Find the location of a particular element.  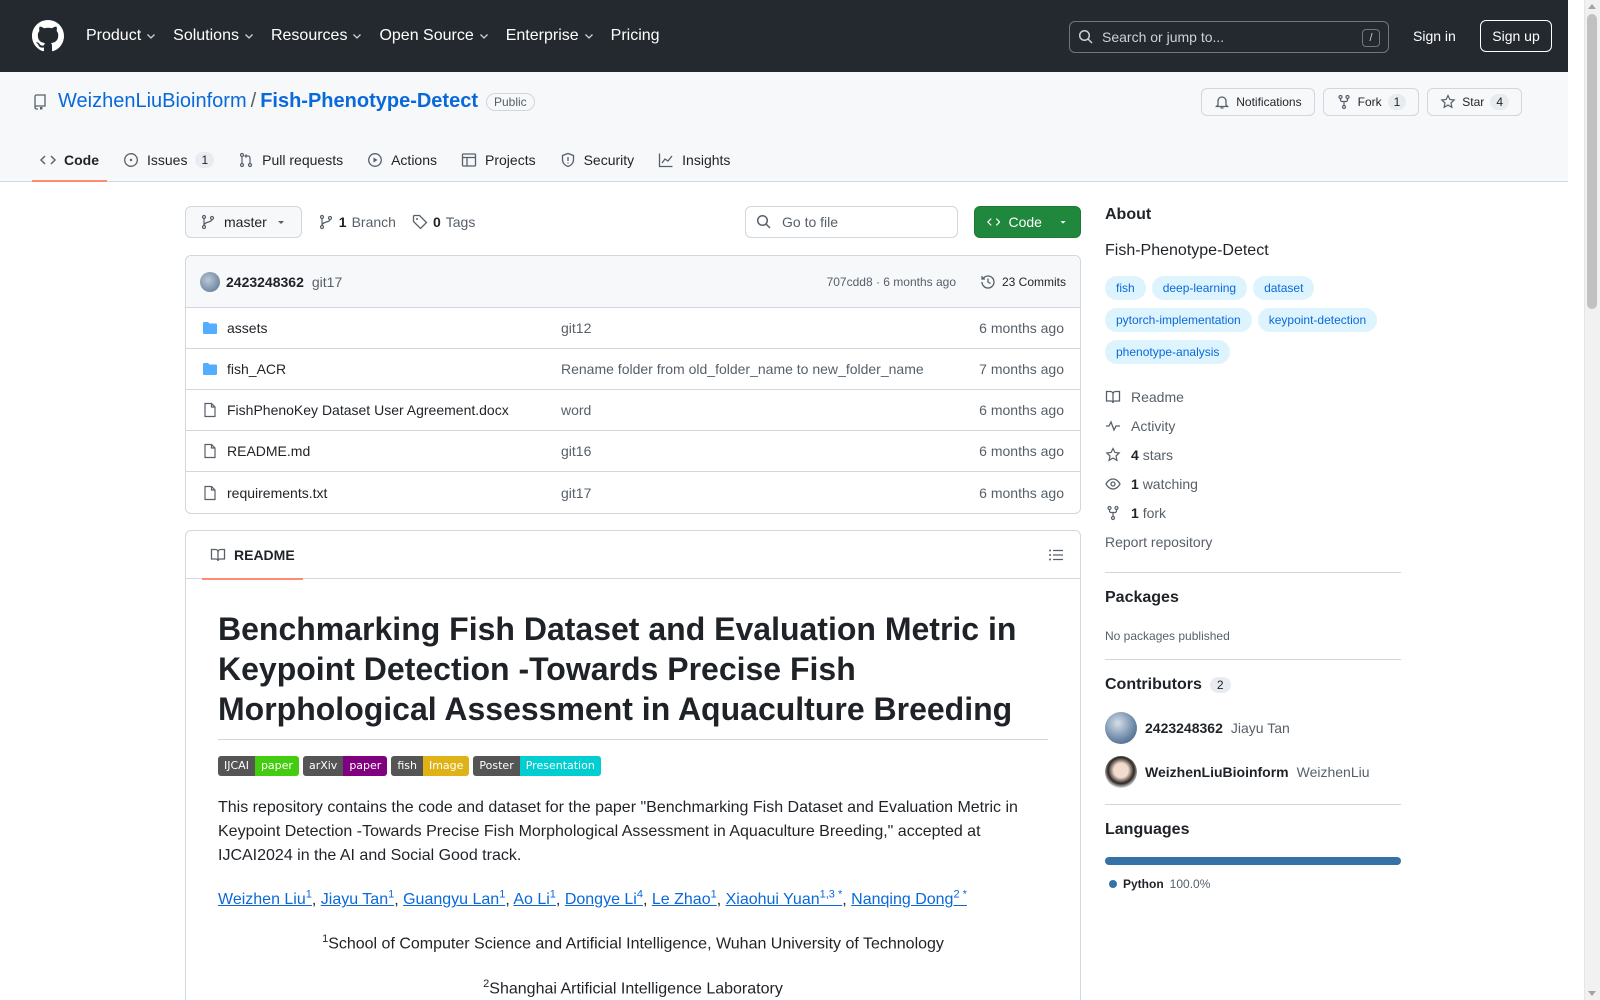

file-name-link: assets is located at coordinates (247, 328).